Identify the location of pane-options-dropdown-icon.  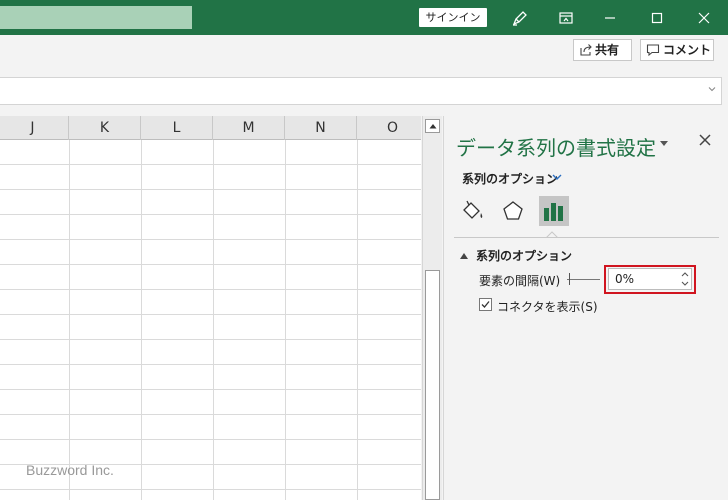
(664, 143).